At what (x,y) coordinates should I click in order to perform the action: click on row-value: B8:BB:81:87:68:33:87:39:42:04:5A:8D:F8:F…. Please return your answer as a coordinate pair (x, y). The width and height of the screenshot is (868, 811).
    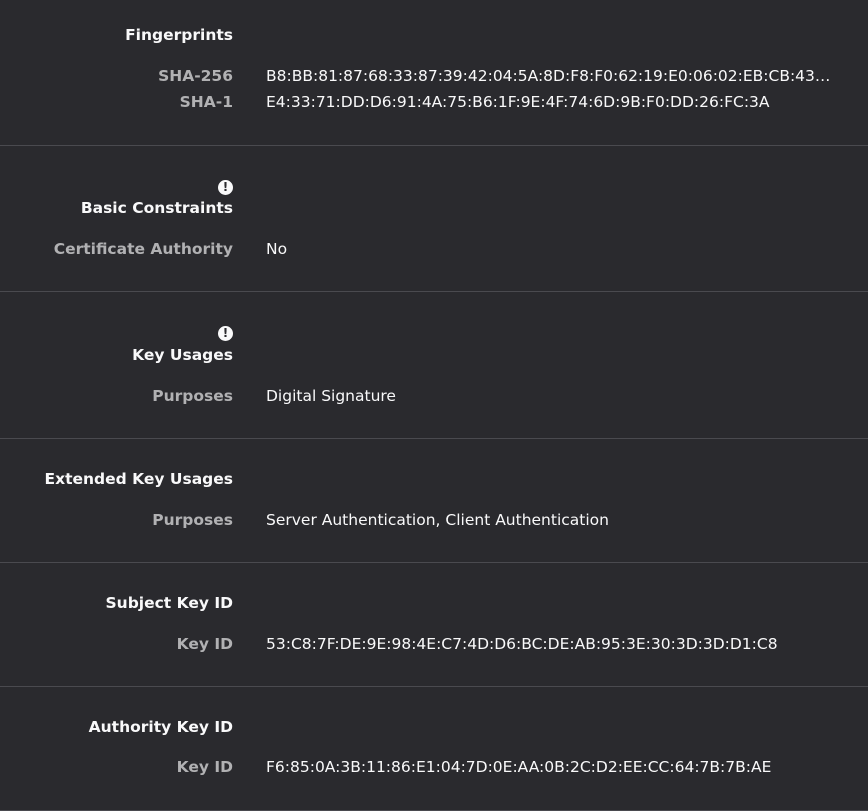
    Looking at the image, I should click on (549, 76).